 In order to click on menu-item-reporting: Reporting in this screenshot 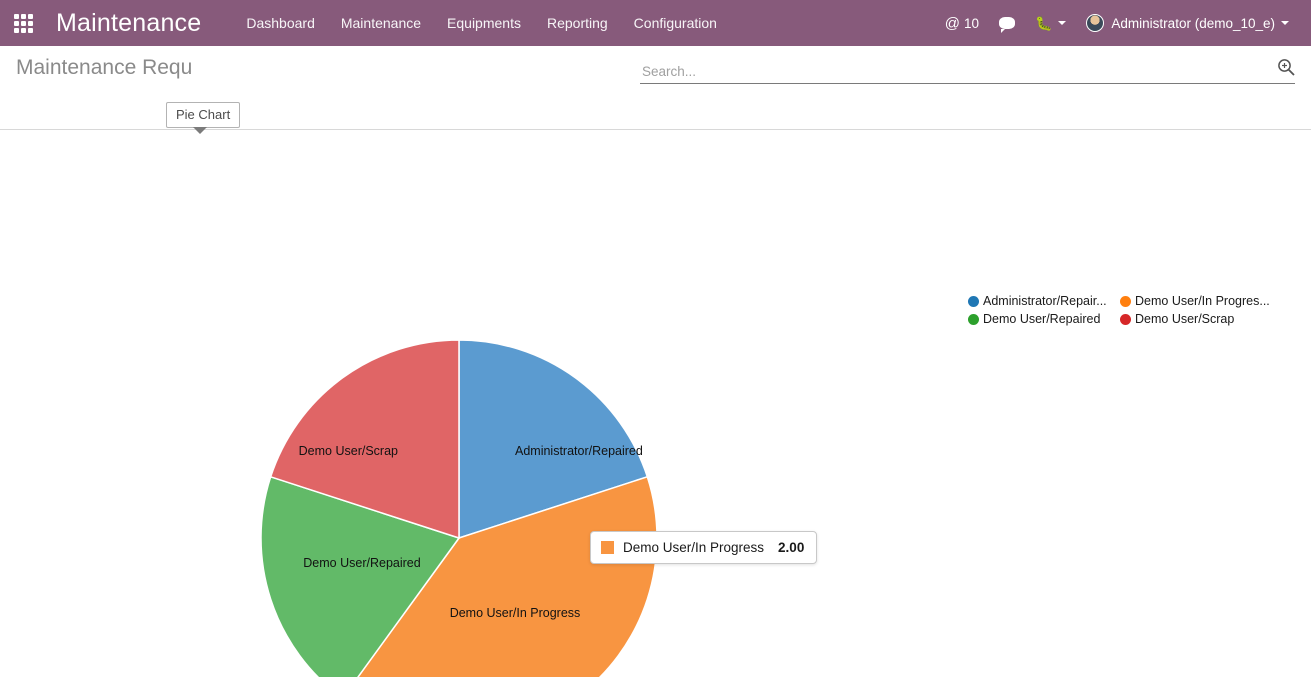, I will do `click(577, 23)`.